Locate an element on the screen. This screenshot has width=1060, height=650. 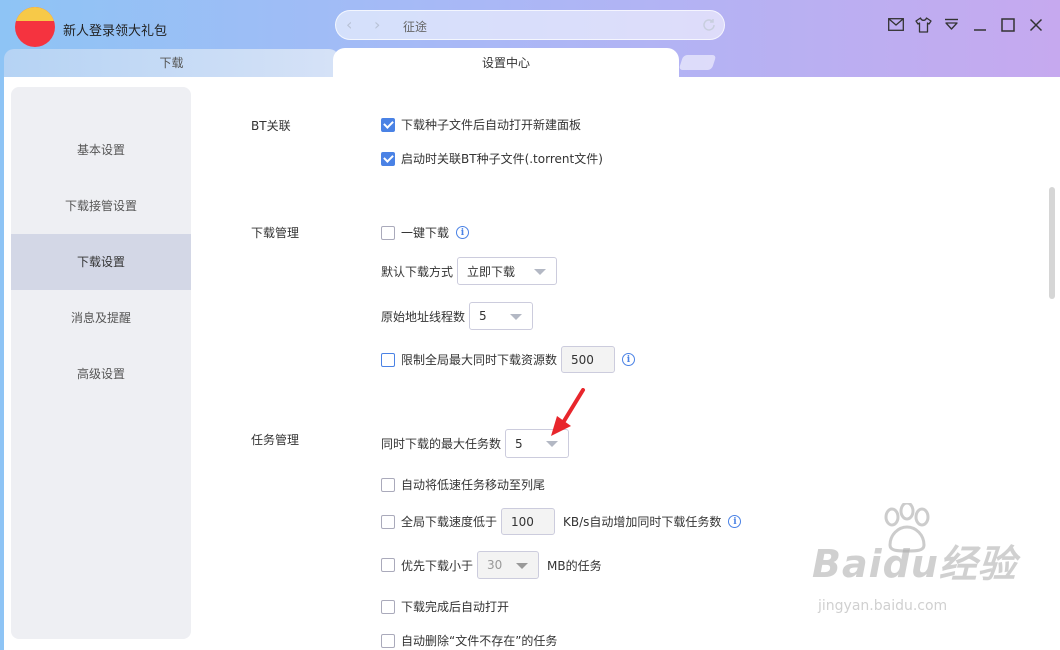
sidebar-item-download: 下载设置 is located at coordinates (101, 262).